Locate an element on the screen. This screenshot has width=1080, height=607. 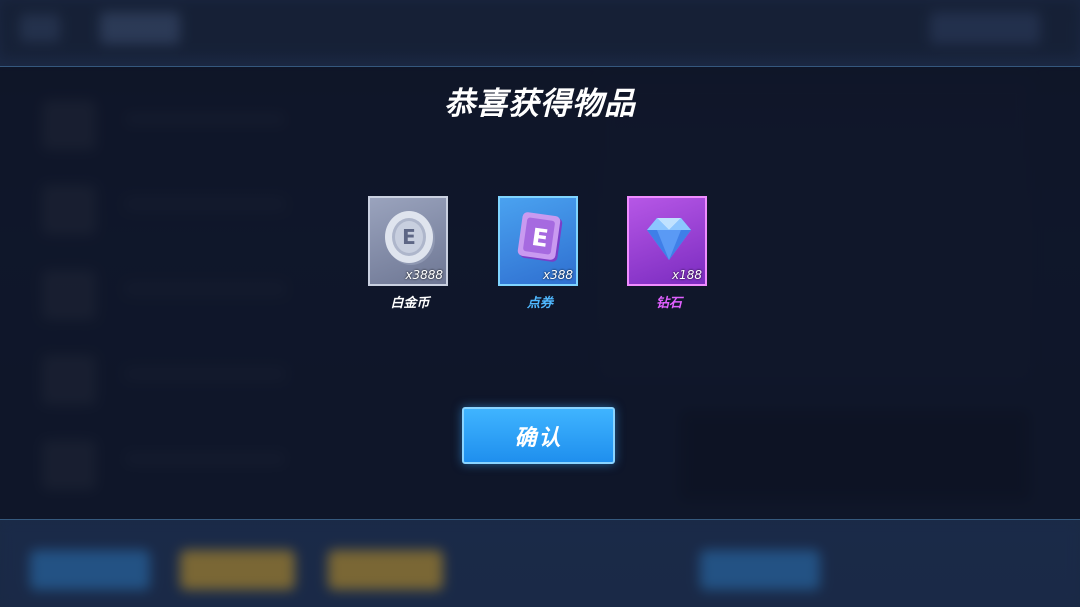
reward-quantity: x188 is located at coordinates (686, 275).